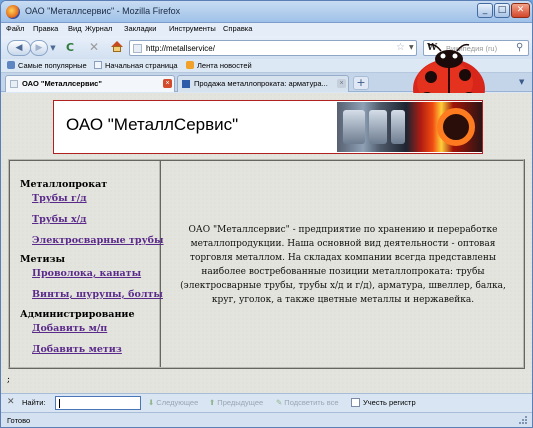 This screenshot has height=428, width=533. Describe the element at coordinates (502, 10) in the screenshot. I see `maximize-button: □` at that location.